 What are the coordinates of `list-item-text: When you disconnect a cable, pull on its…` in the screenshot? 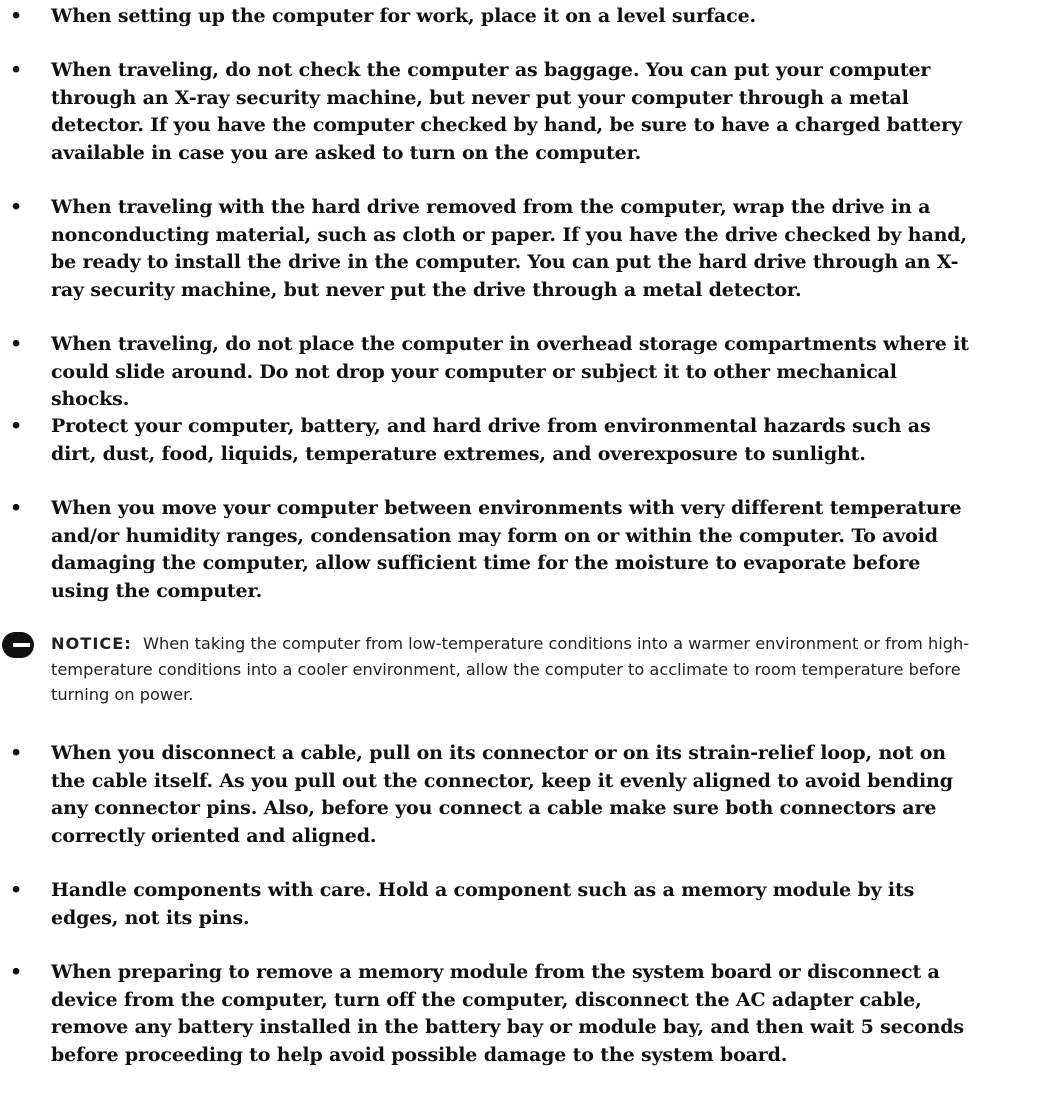 It's located at (502, 794).